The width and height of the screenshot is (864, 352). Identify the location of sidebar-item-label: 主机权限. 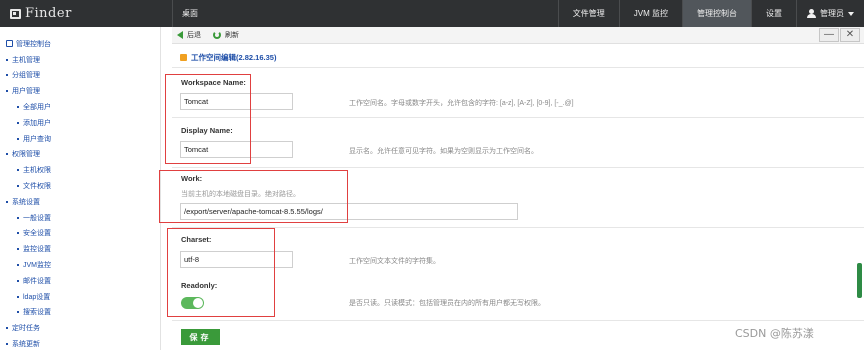
(37, 171).